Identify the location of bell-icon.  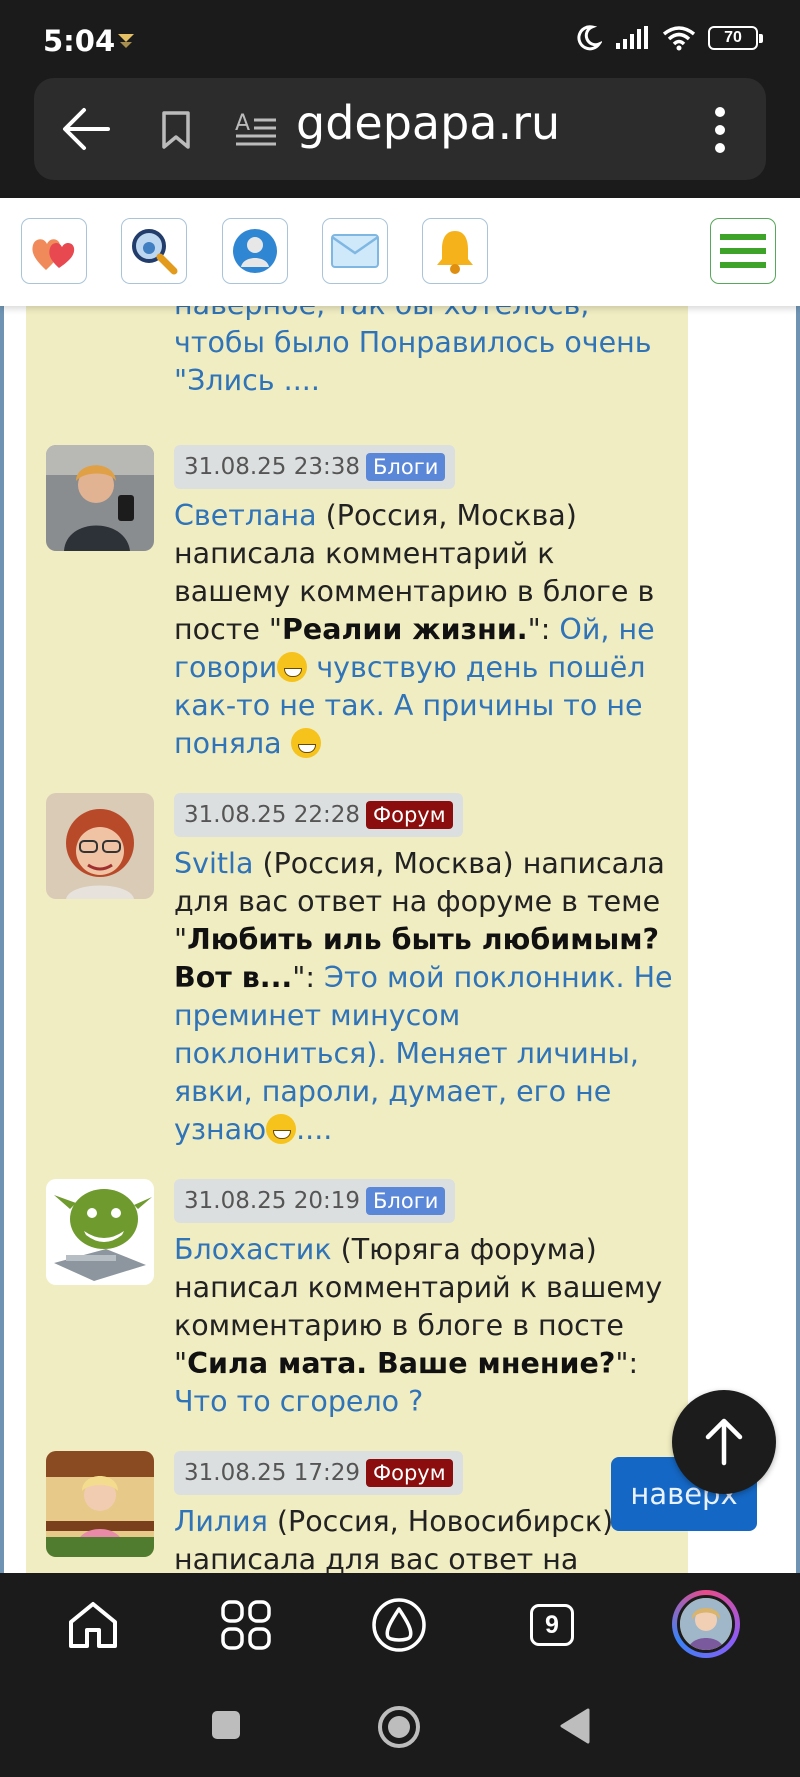
(455, 252).